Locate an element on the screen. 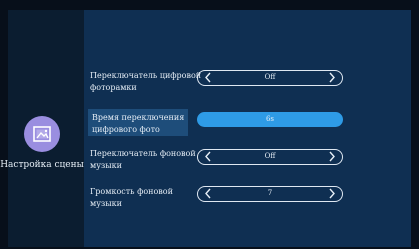  photo-frame-toggle: Off is located at coordinates (270, 78).